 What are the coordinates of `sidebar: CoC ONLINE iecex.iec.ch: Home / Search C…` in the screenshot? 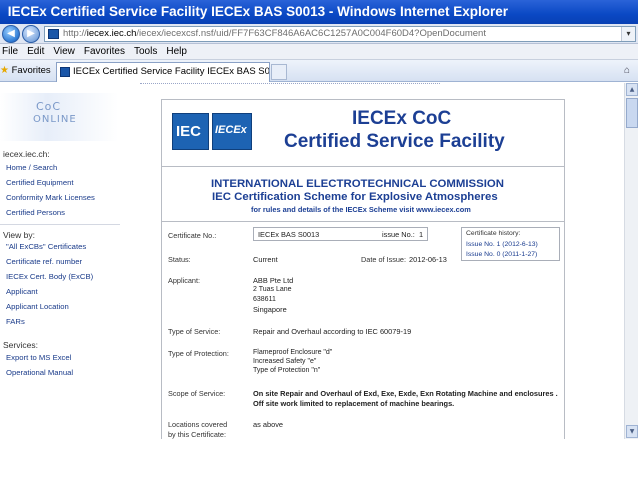 It's located at (60, 261).